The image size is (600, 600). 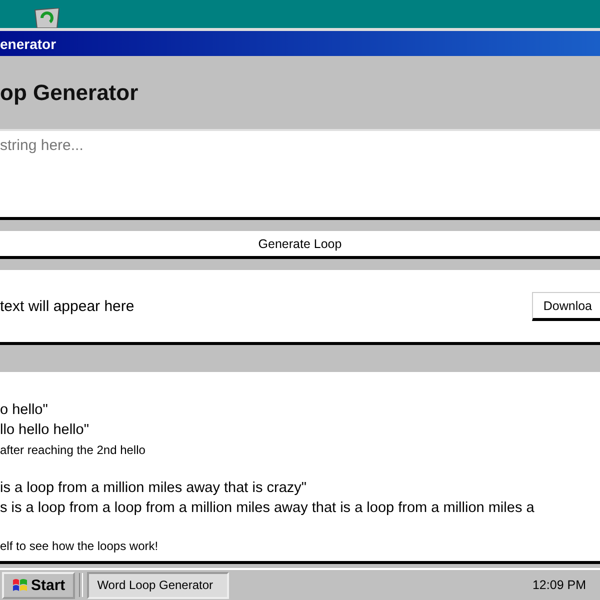 What do you see at coordinates (20, 585) in the screenshot?
I see `windows-logo-icon` at bounding box center [20, 585].